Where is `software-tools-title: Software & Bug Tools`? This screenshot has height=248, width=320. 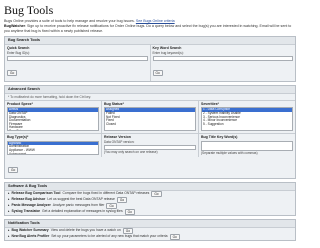 software-tools-title: Software & Bug Tools is located at coordinates (150, 186).